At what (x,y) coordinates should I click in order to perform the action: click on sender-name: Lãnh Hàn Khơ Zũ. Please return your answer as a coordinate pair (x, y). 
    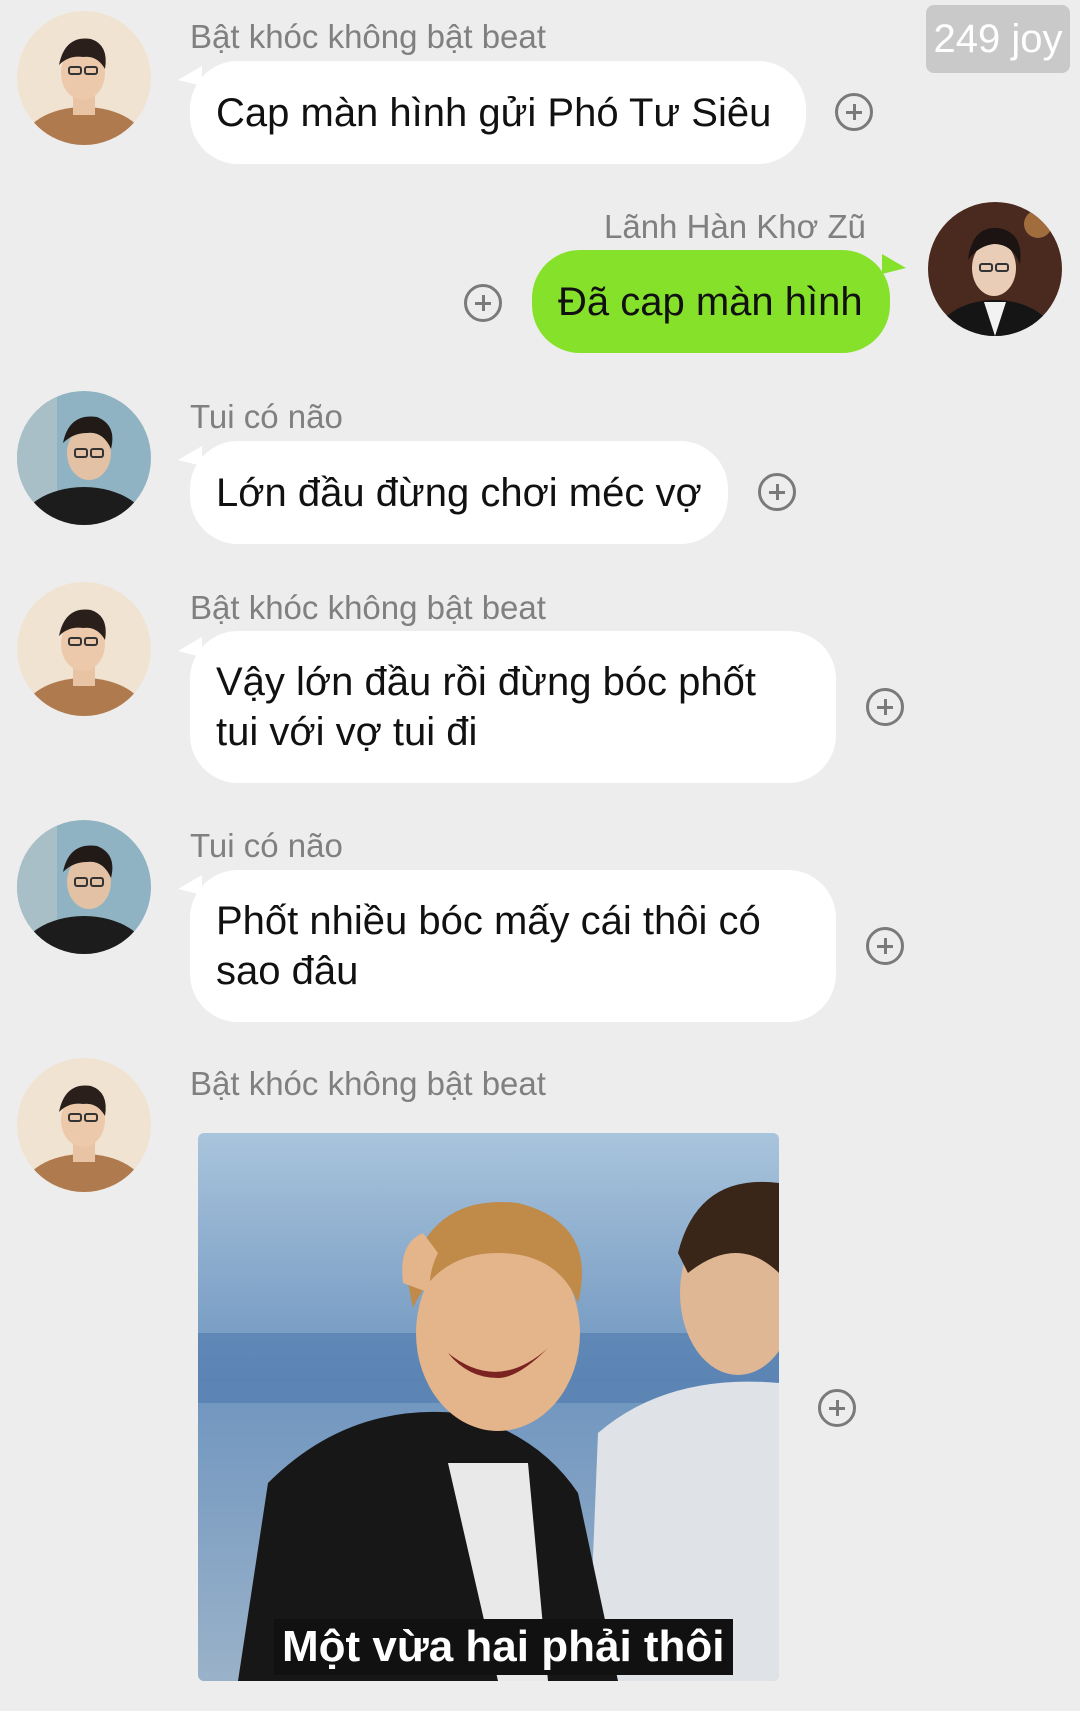
    Looking at the image, I should click on (735, 226).